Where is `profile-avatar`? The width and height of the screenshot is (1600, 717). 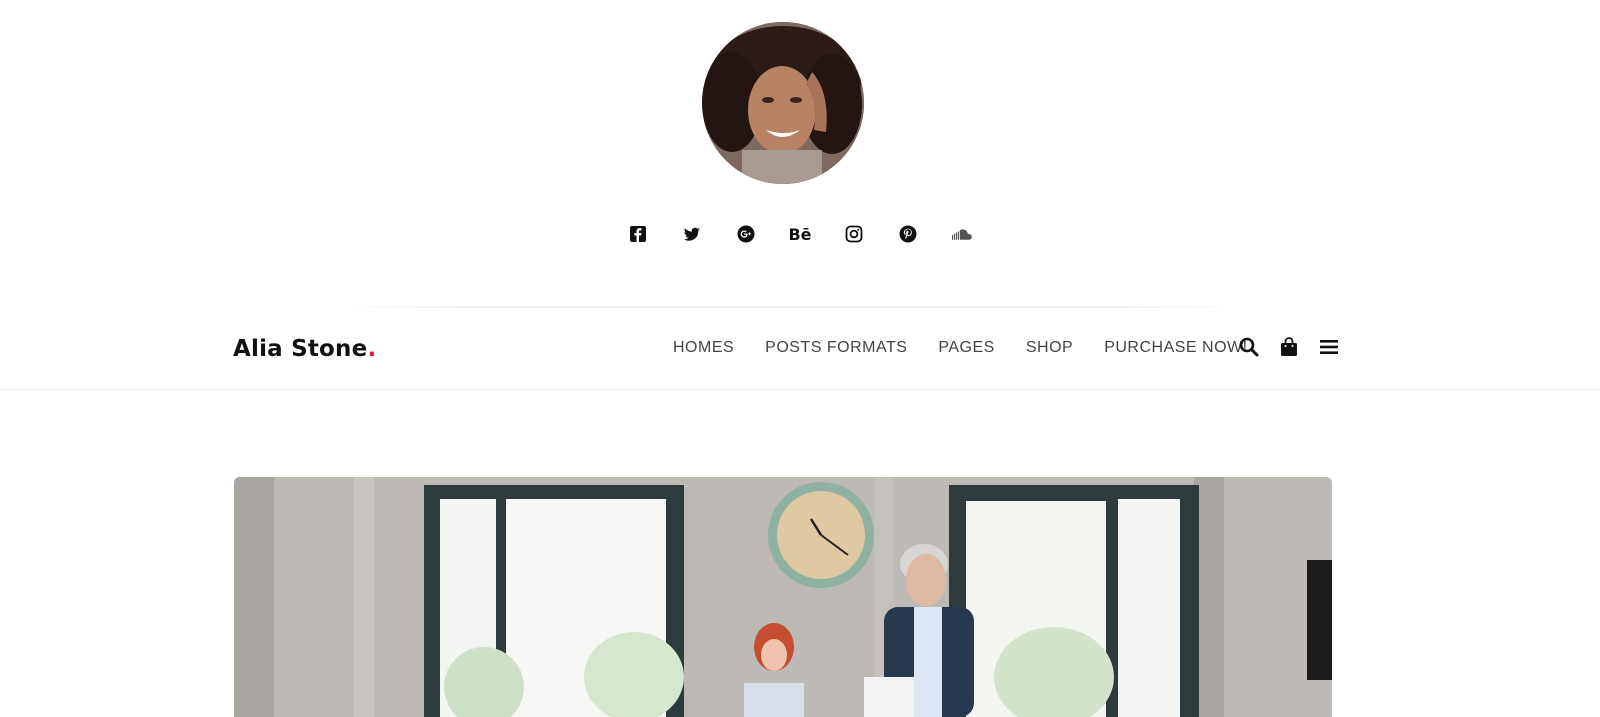
profile-avatar is located at coordinates (783, 103).